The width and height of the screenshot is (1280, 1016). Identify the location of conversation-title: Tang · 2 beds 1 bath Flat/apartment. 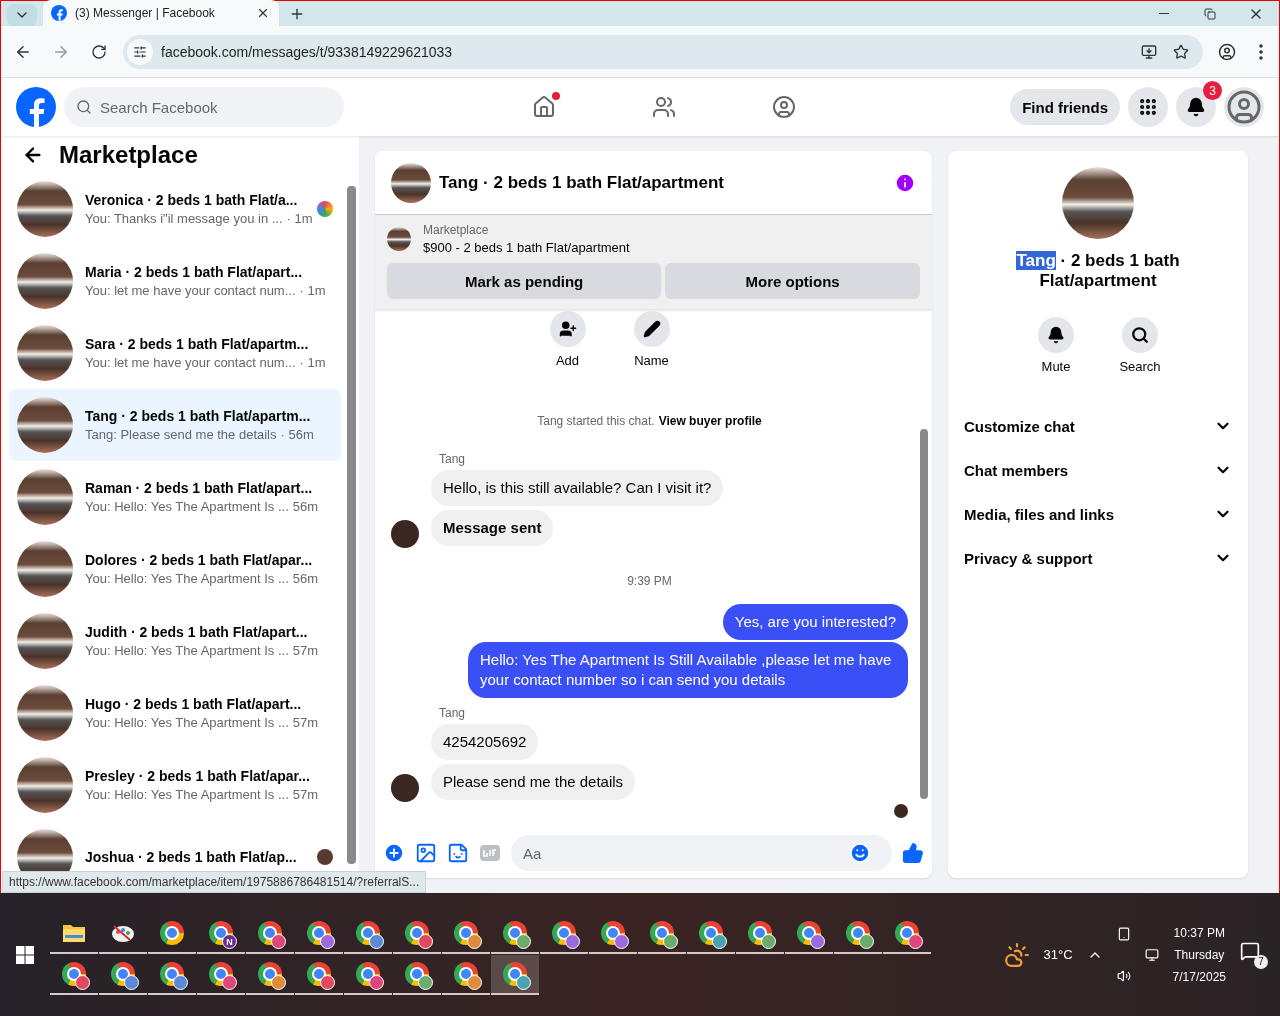
(1098, 271).